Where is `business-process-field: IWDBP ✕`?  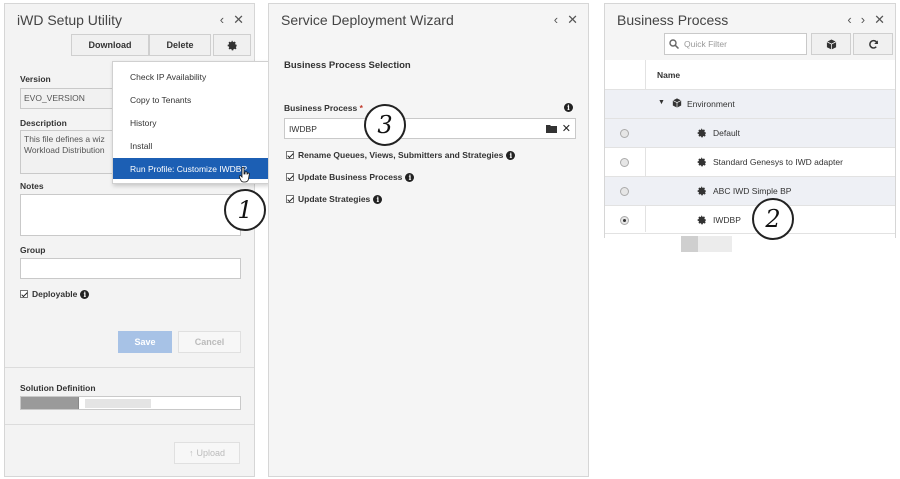 business-process-field: IWDBP ✕ is located at coordinates (430, 128).